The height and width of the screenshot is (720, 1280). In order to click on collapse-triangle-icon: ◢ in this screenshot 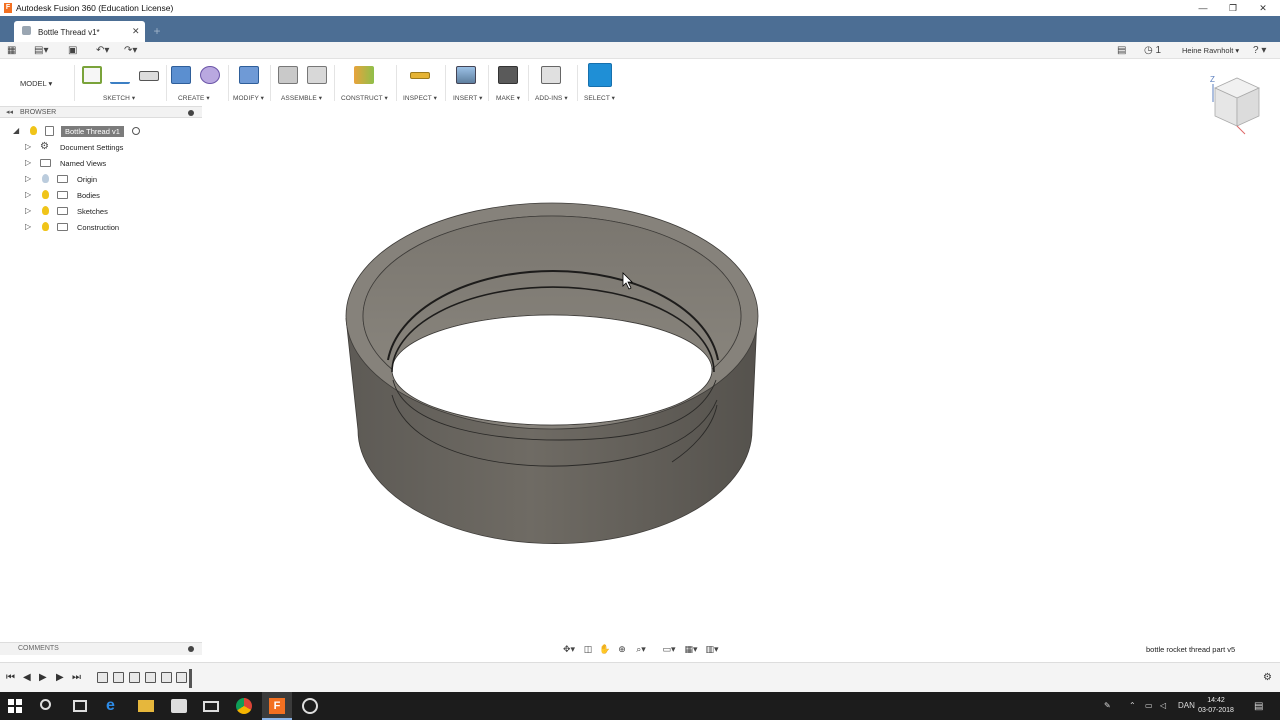, I will do `click(16, 130)`.